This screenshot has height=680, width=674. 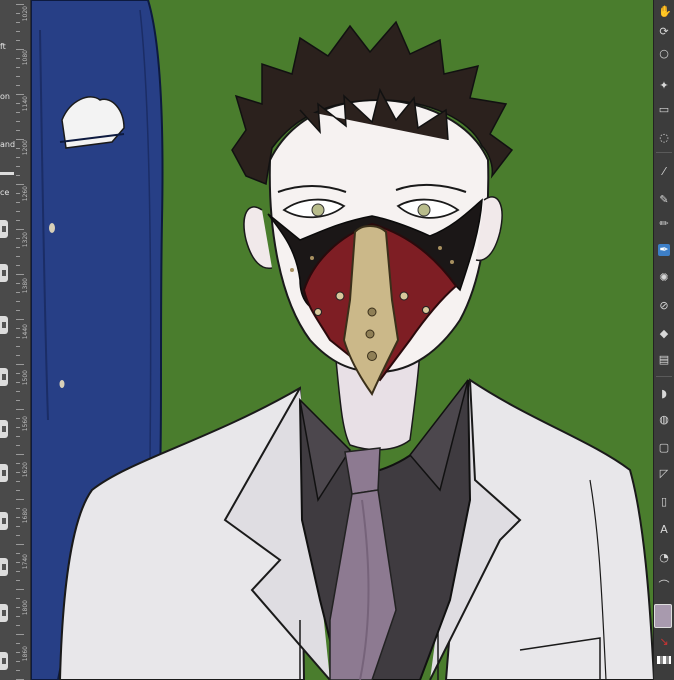 I want to click on panel-label: ce, so click(x=5, y=192).